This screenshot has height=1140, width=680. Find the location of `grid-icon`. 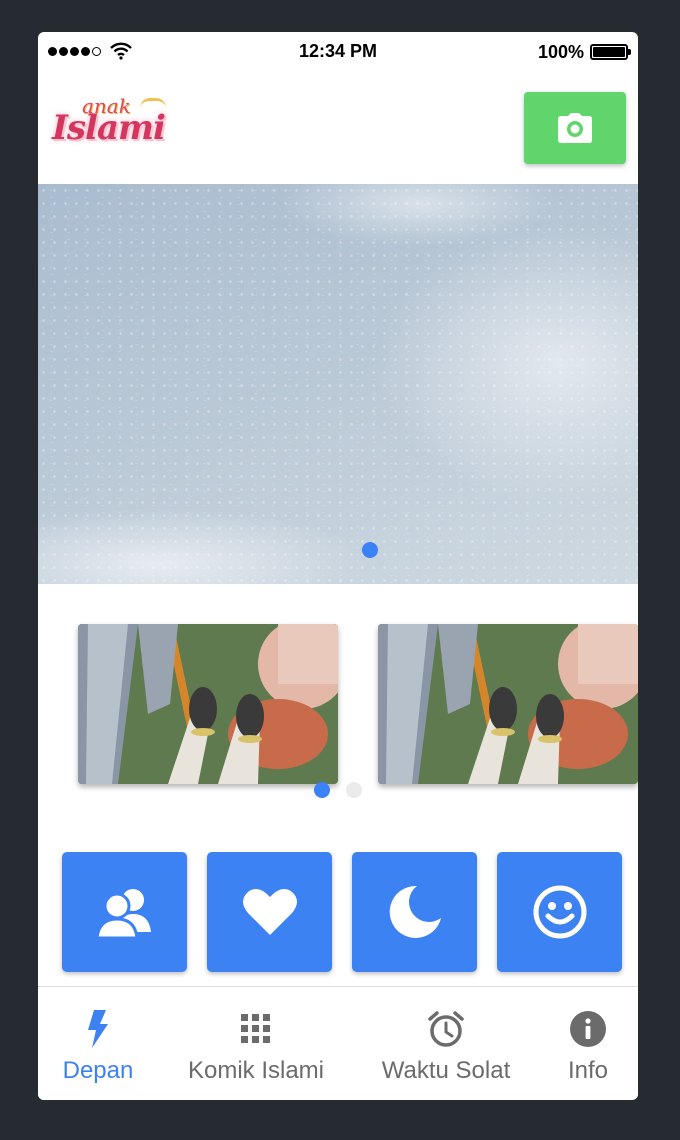

grid-icon is located at coordinates (256, 1029).